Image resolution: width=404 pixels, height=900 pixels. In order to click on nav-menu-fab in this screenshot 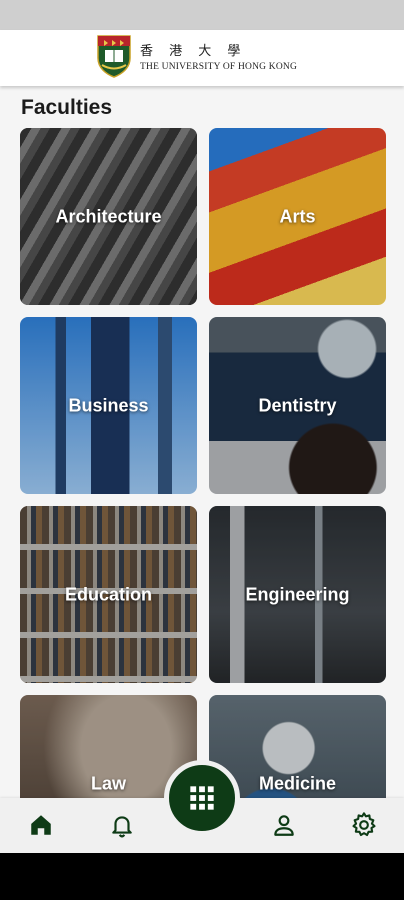, I will do `click(202, 798)`.